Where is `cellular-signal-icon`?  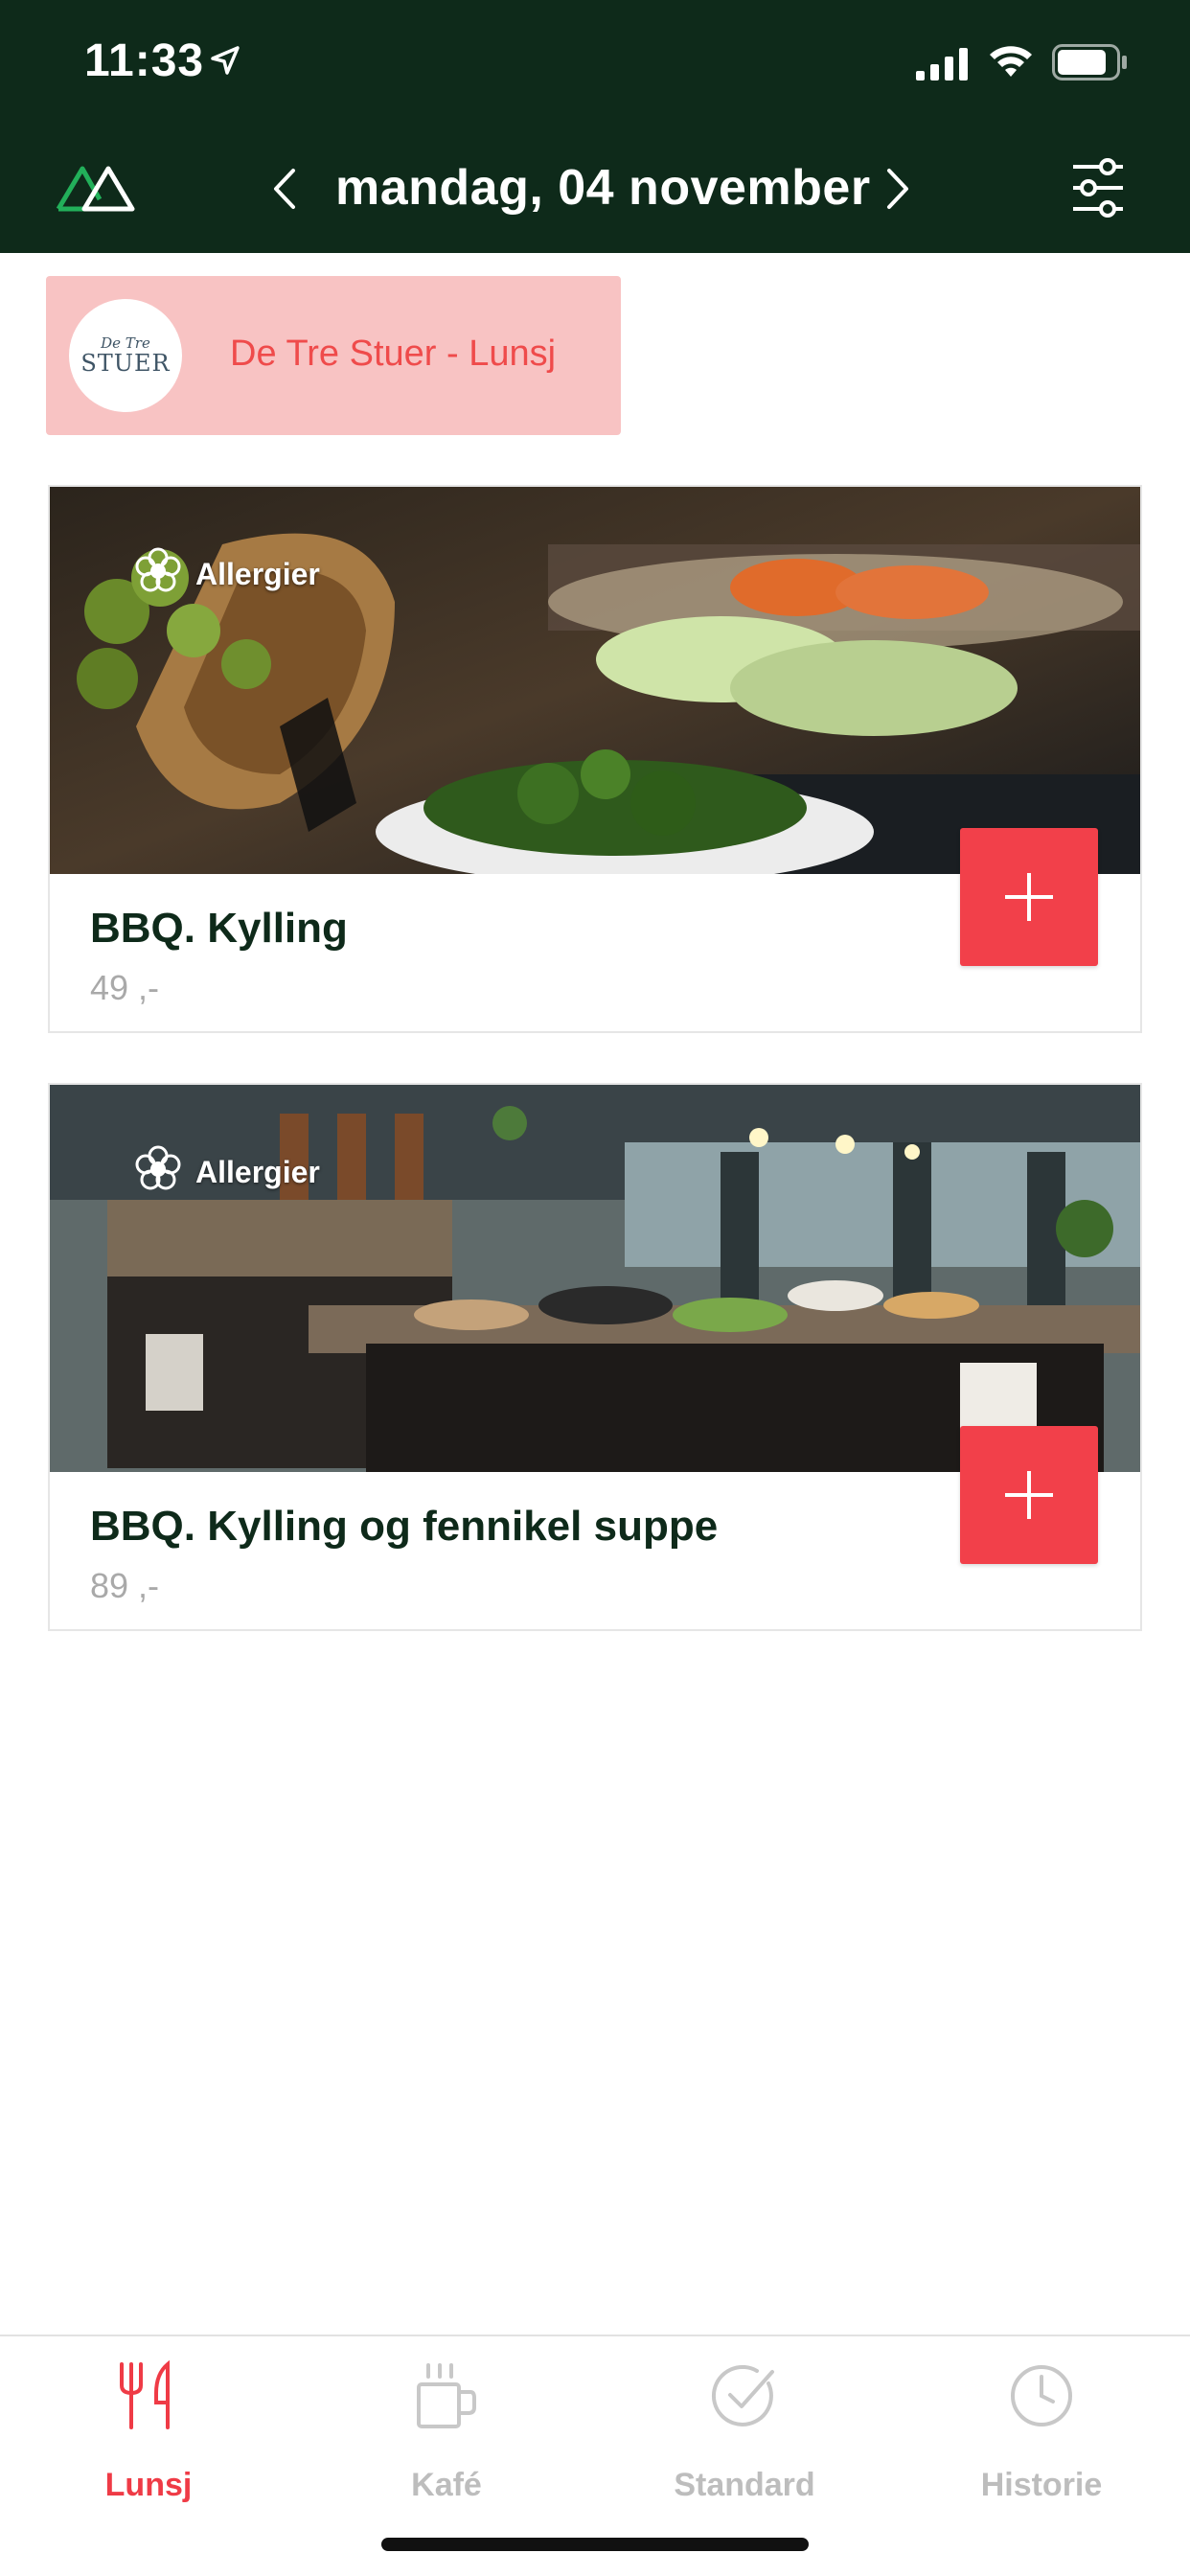 cellular-signal-icon is located at coordinates (944, 66).